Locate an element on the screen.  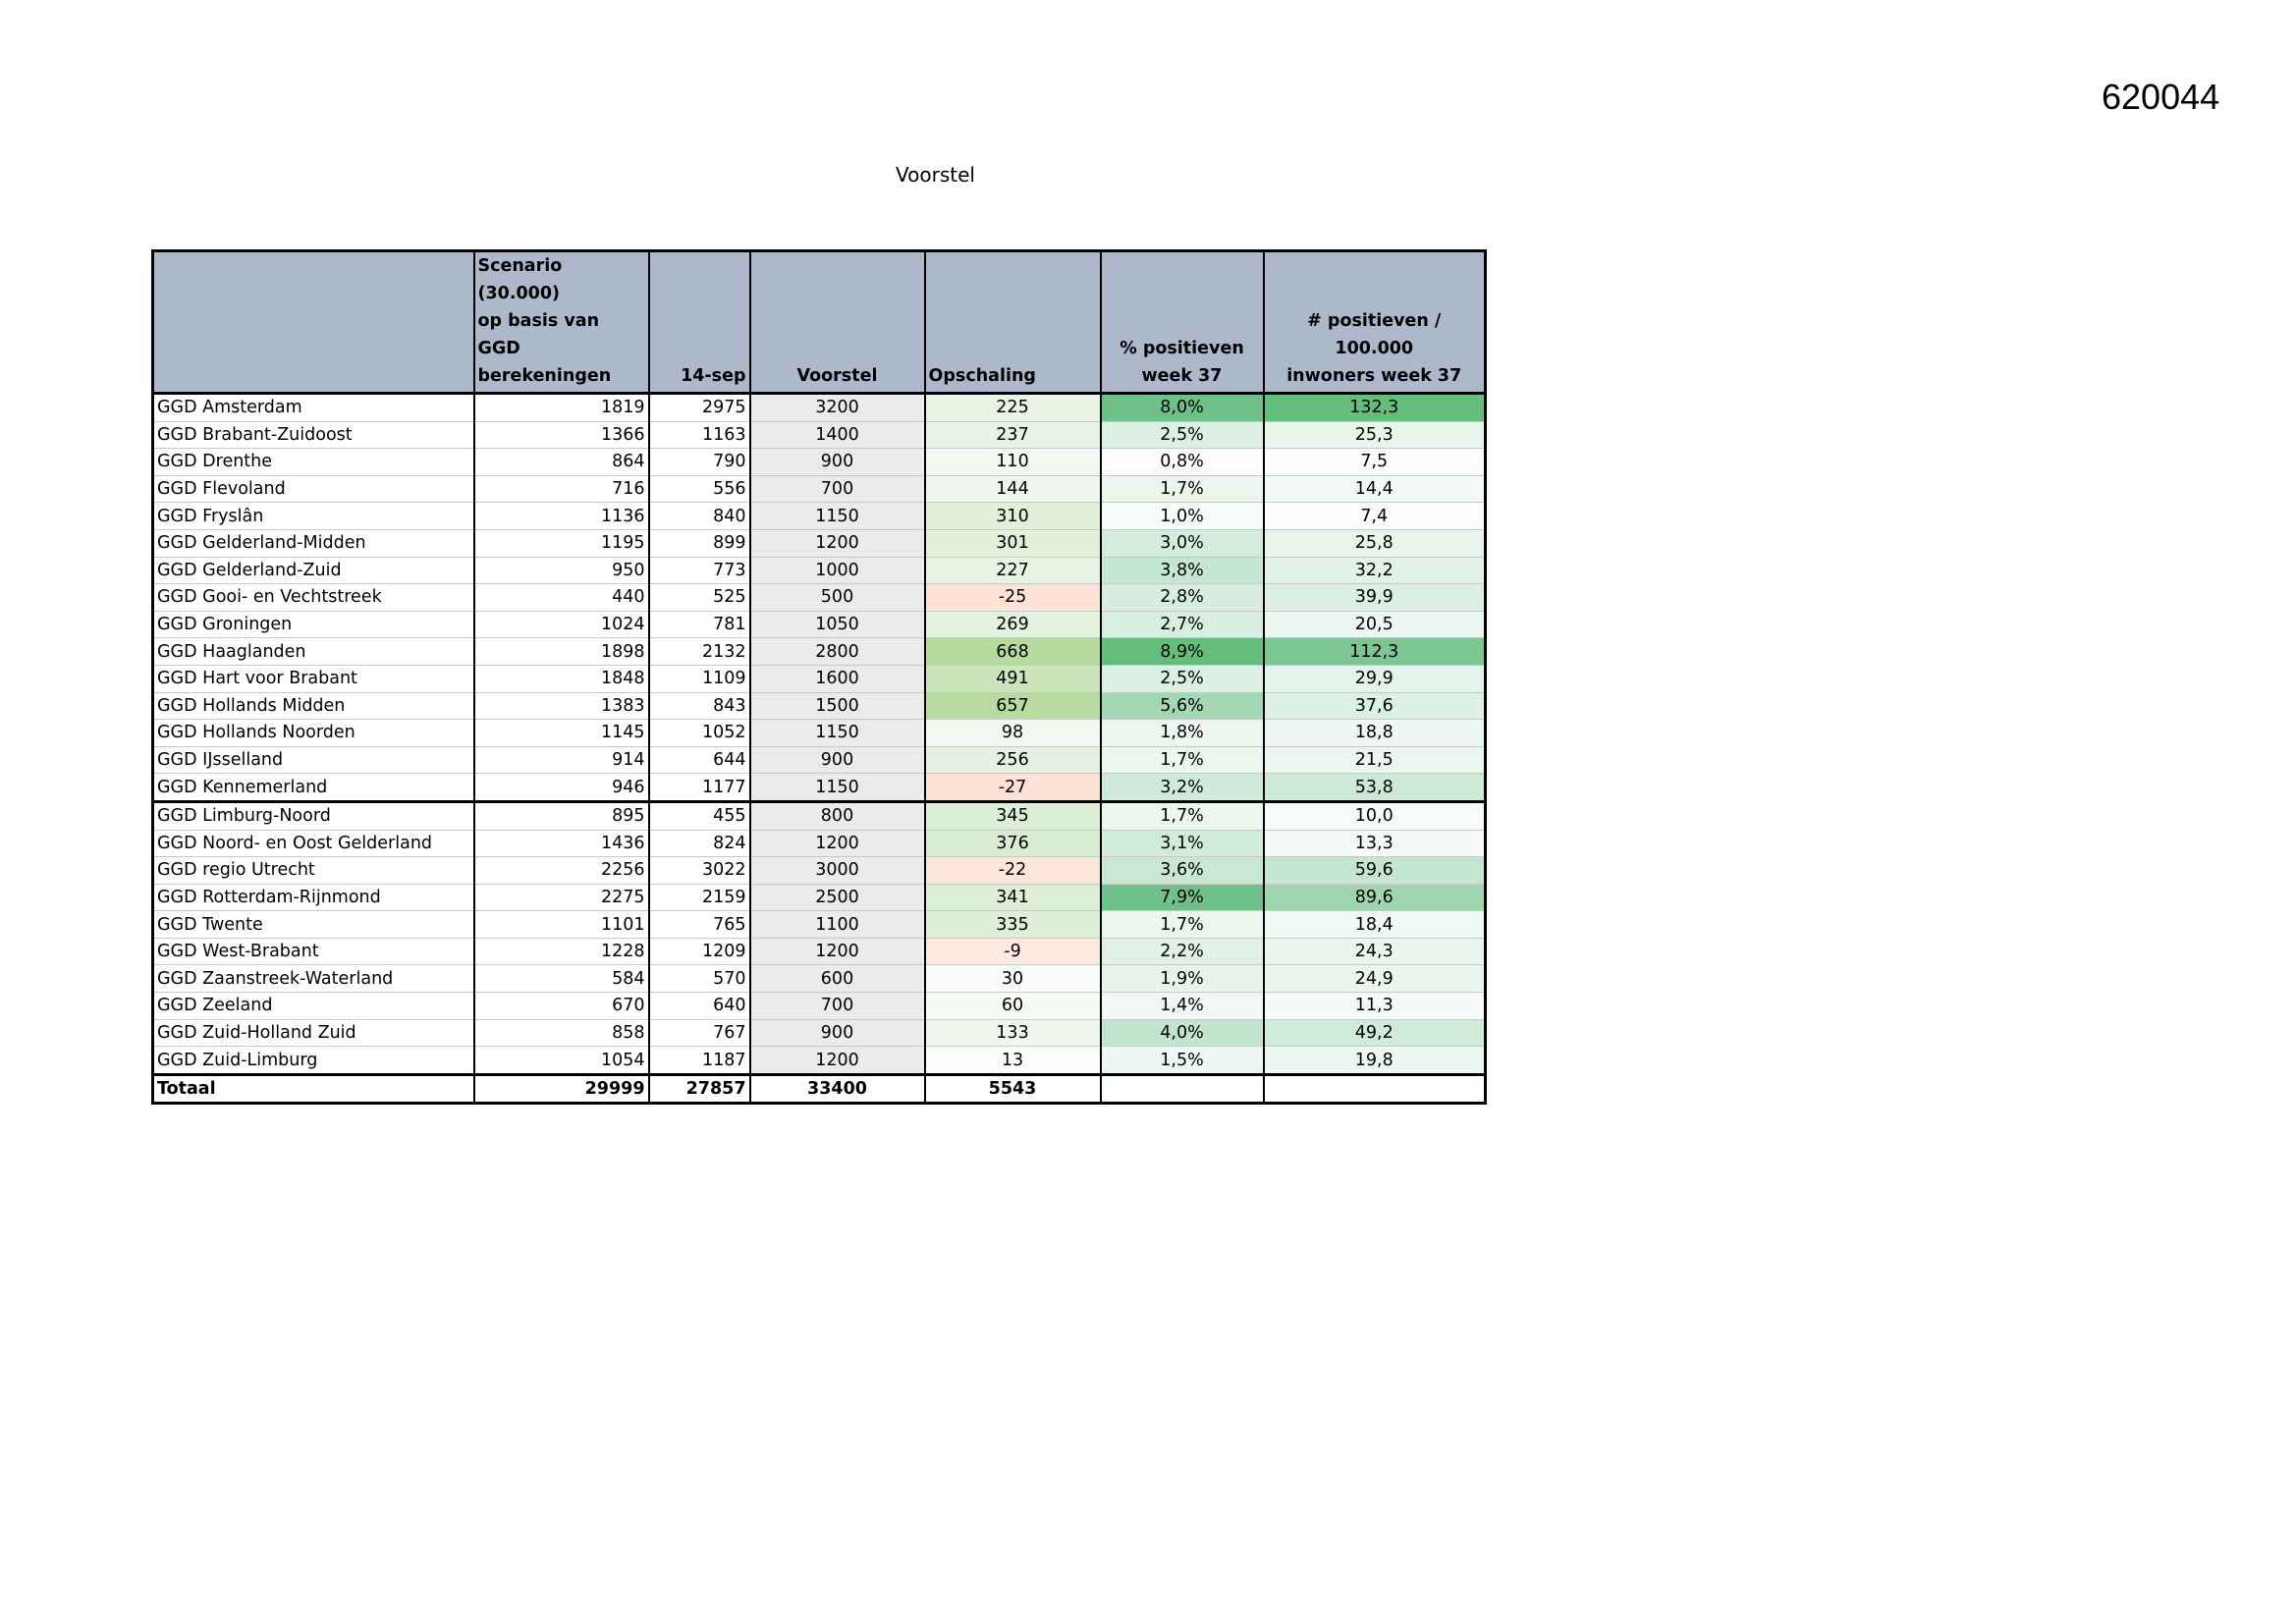
cell-14-sep: 843 is located at coordinates (699, 706).